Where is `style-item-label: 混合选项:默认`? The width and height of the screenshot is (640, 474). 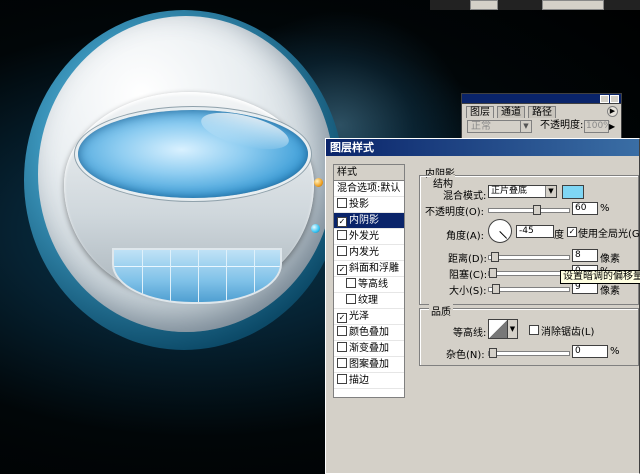 style-item-label: 混合选项:默认 is located at coordinates (369, 188).